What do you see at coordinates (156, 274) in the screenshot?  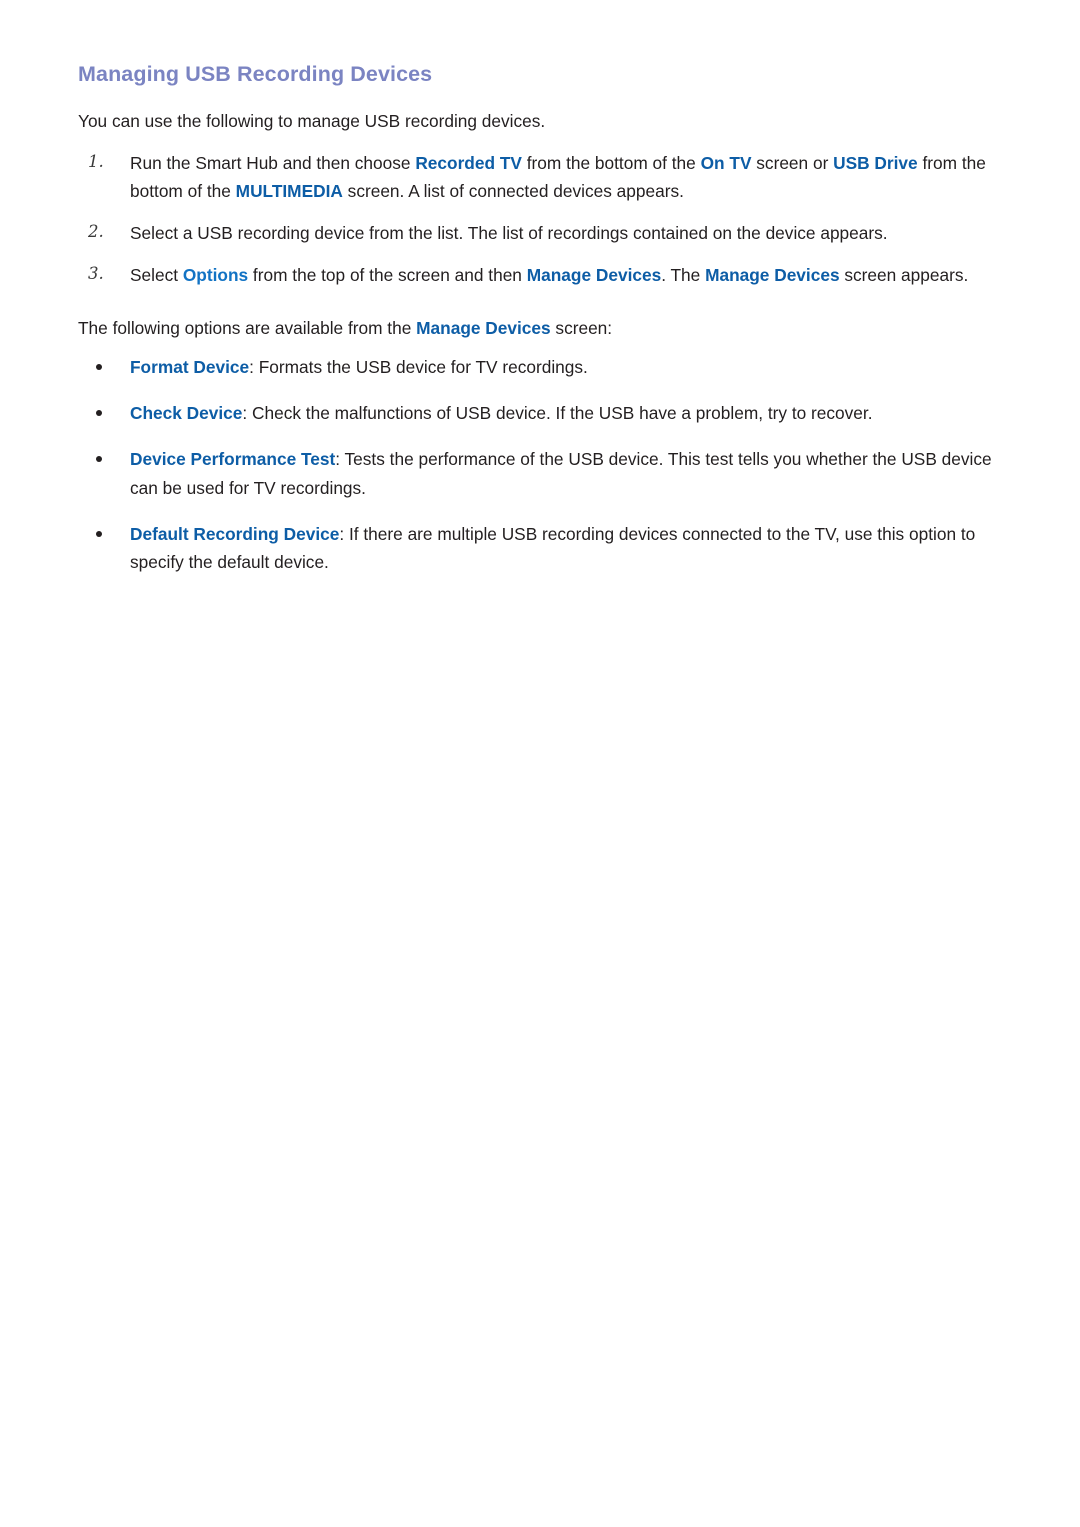 I see `text-run: Select` at bounding box center [156, 274].